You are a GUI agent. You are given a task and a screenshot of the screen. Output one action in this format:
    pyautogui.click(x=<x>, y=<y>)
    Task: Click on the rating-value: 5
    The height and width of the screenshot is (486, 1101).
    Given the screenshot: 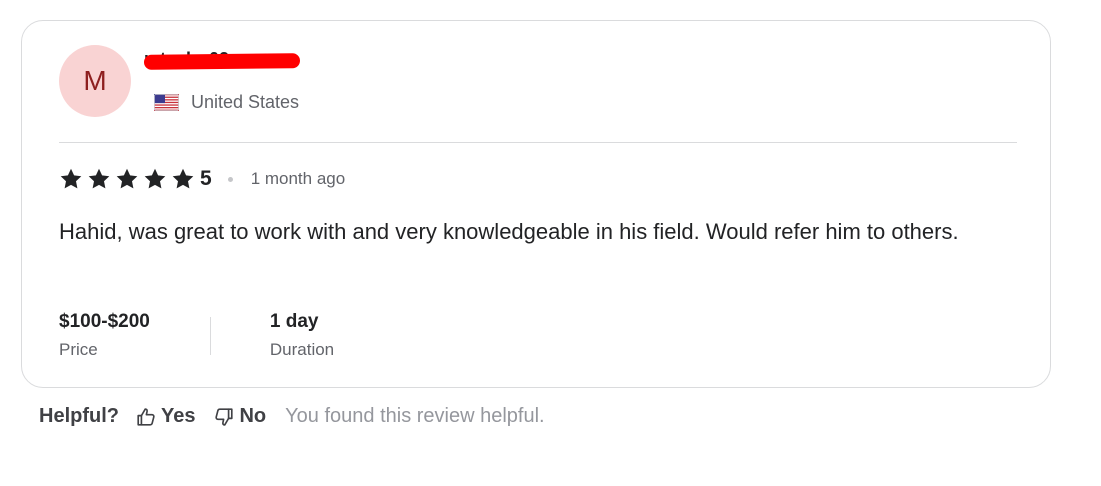 What is the action you would take?
    pyautogui.click(x=206, y=178)
    